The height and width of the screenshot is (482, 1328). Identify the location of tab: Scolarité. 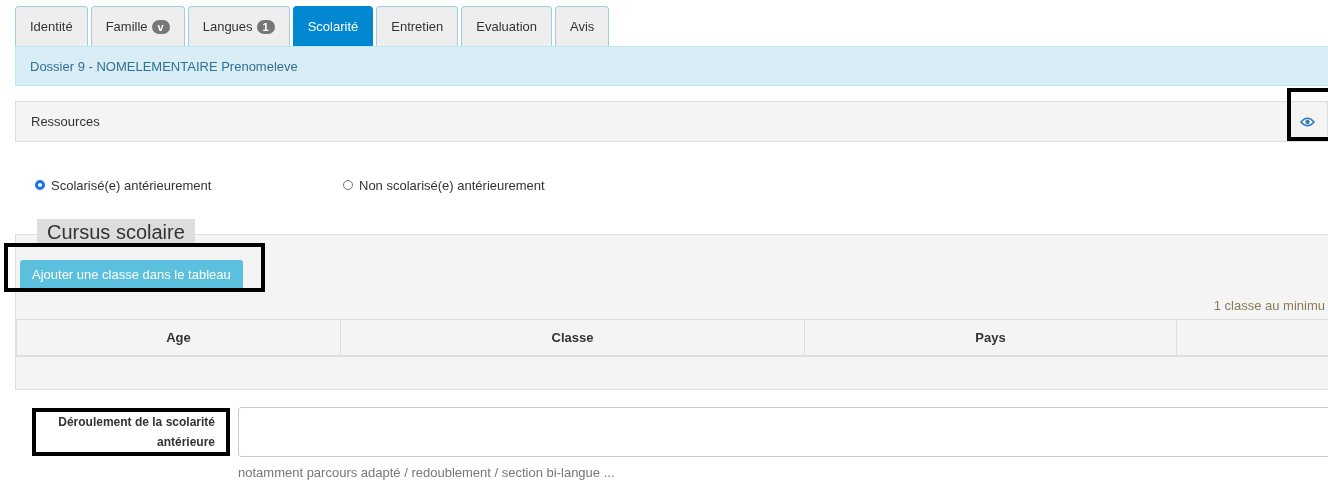
(333, 26).